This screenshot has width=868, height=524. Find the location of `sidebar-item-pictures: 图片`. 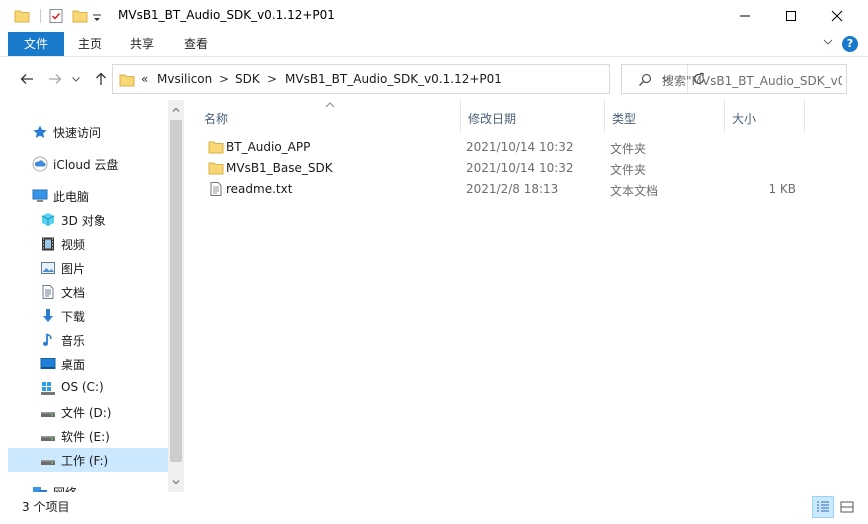

sidebar-item-pictures: 图片 is located at coordinates (88, 268).